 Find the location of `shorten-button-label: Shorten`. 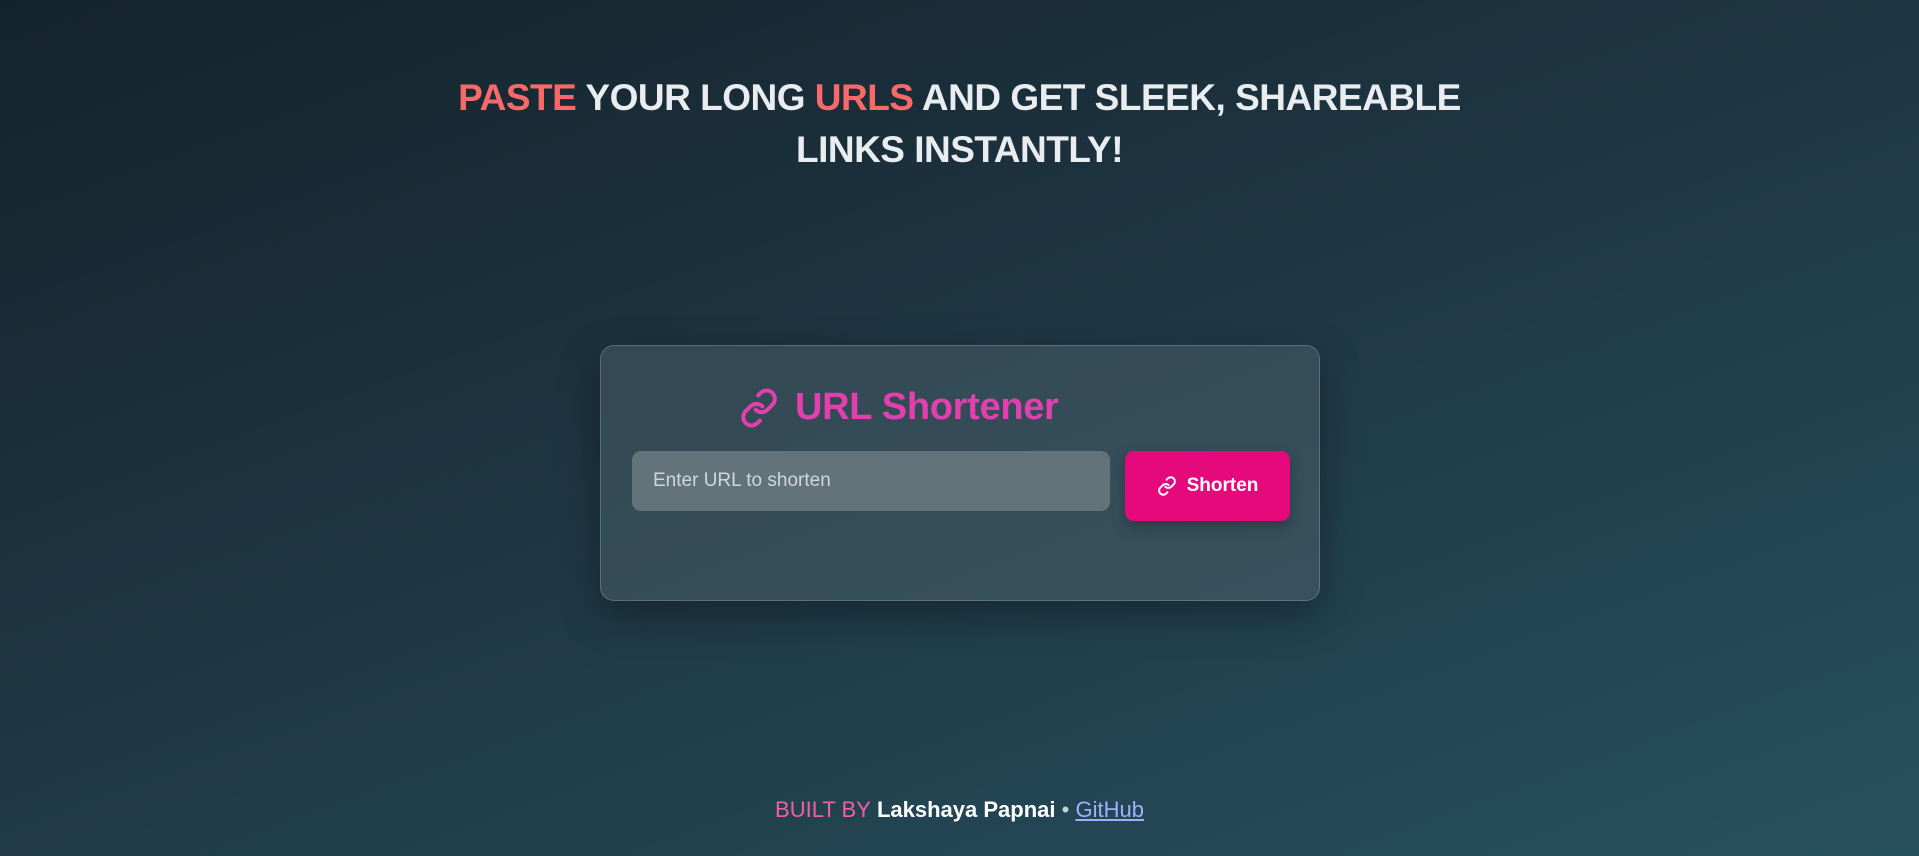

shorten-button-label: Shorten is located at coordinates (1222, 485).